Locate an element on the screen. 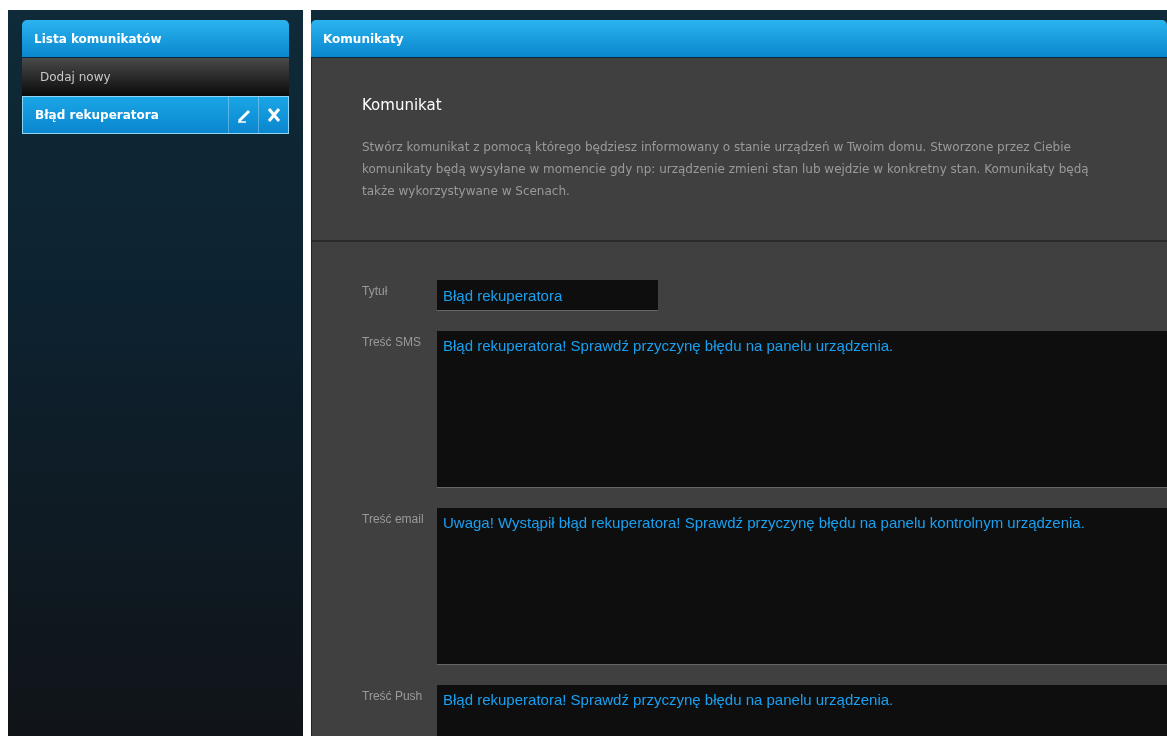  item-label: Błąd rekuperatora is located at coordinates (97, 115).